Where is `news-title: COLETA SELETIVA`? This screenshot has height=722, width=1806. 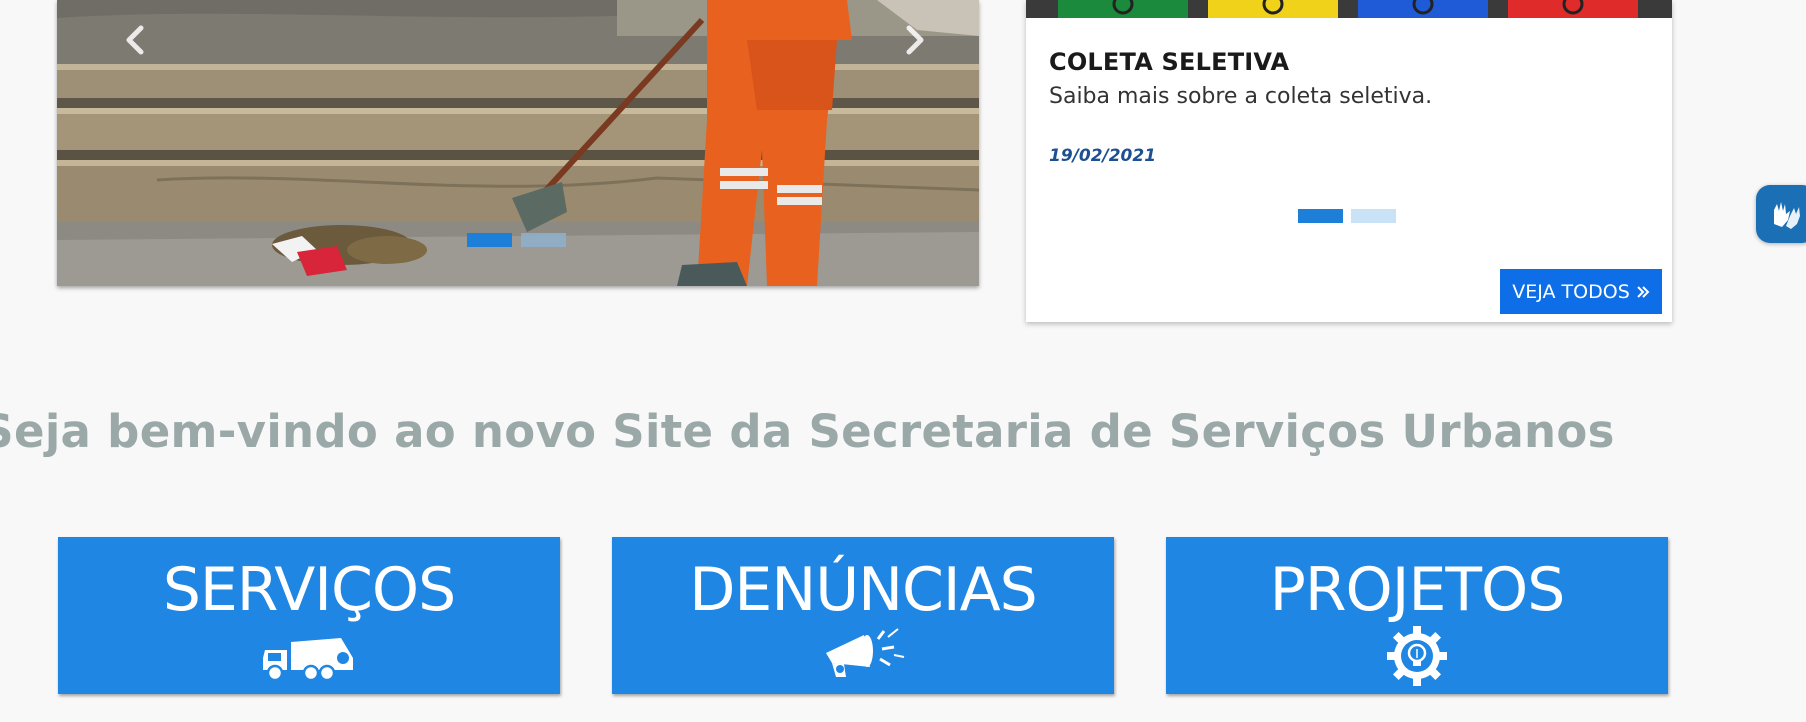 news-title: COLETA SELETIVA is located at coordinates (1169, 62).